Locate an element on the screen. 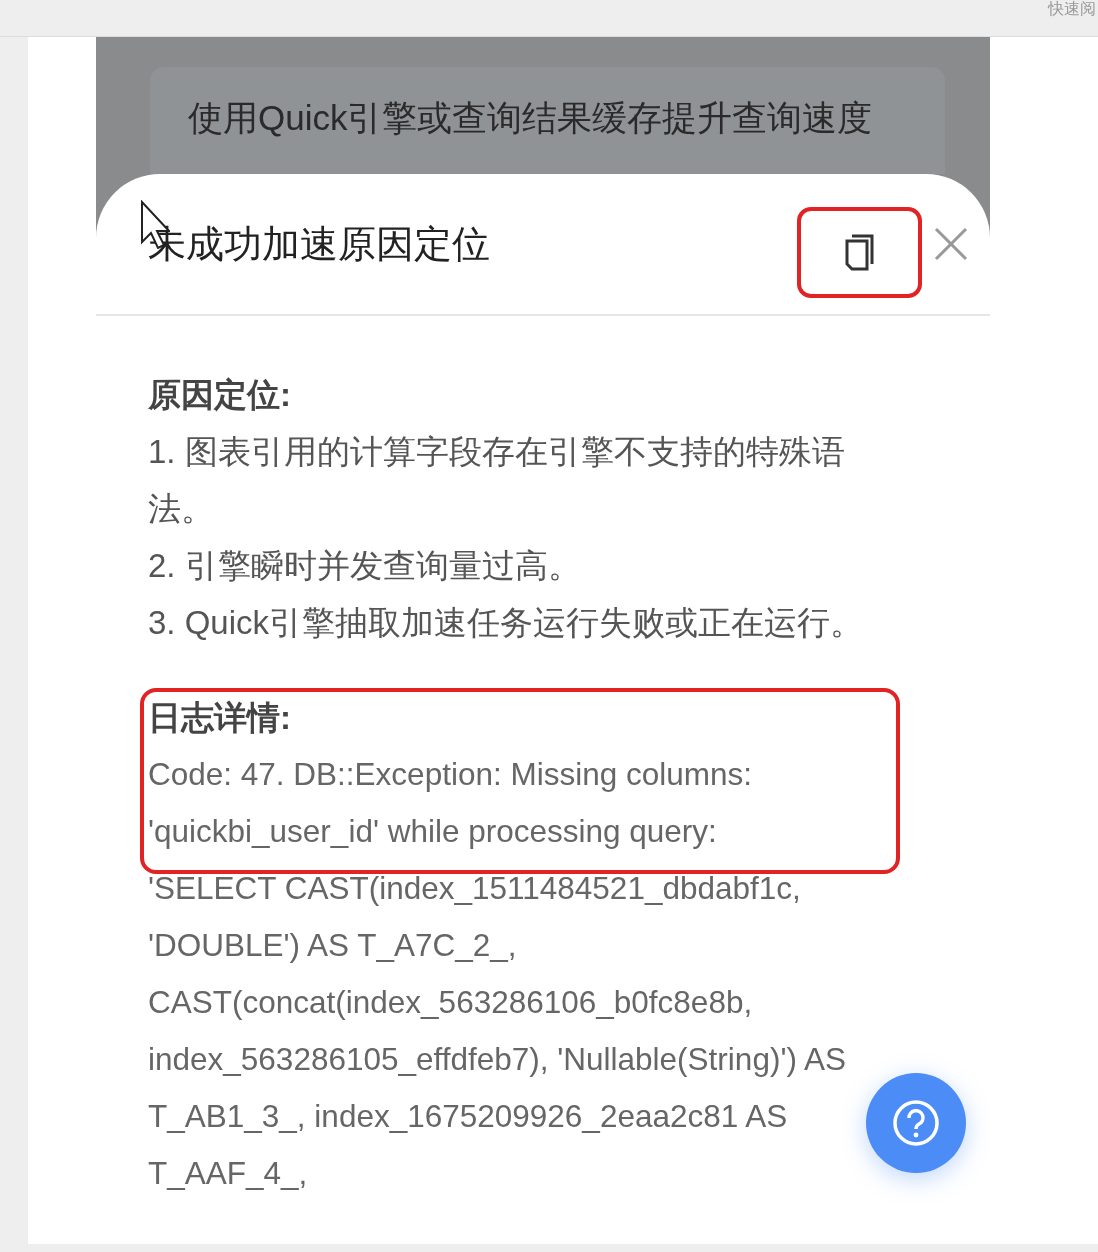  section-heading: 日志详情: is located at coordinates (220, 718).